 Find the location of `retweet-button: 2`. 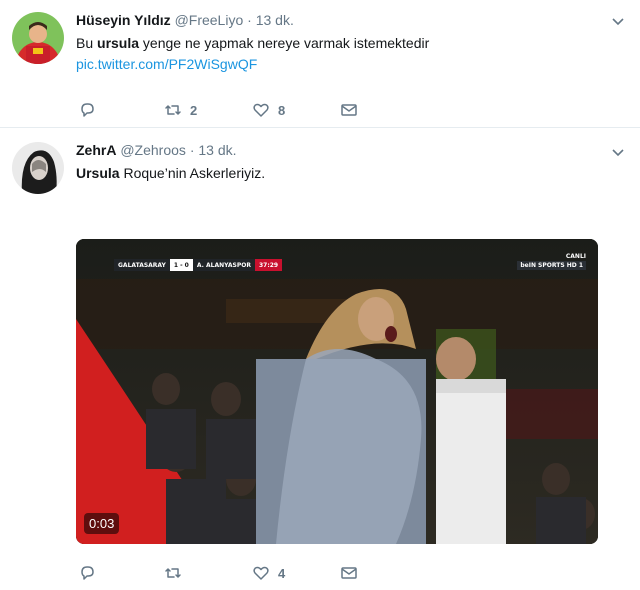

retweet-button: 2 is located at coordinates (180, 110).